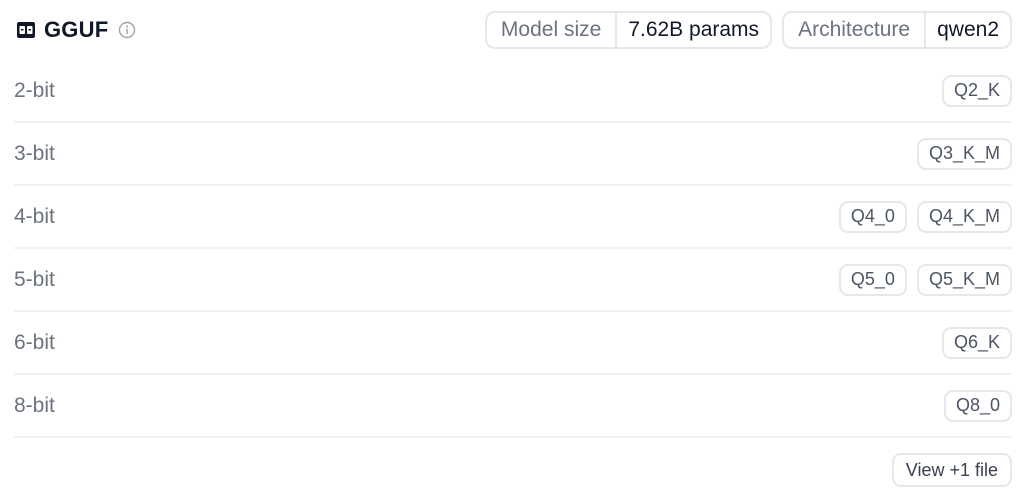  What do you see at coordinates (951, 470) in the screenshot?
I see `view-more-files-button: View +1 file` at bounding box center [951, 470].